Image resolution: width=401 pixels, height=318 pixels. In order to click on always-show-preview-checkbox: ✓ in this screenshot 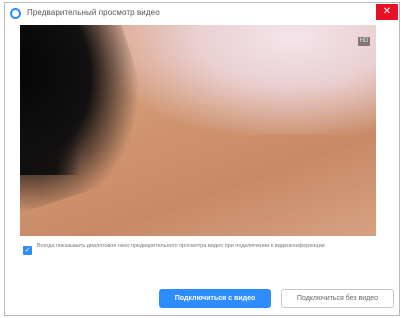, I will do `click(27, 250)`.